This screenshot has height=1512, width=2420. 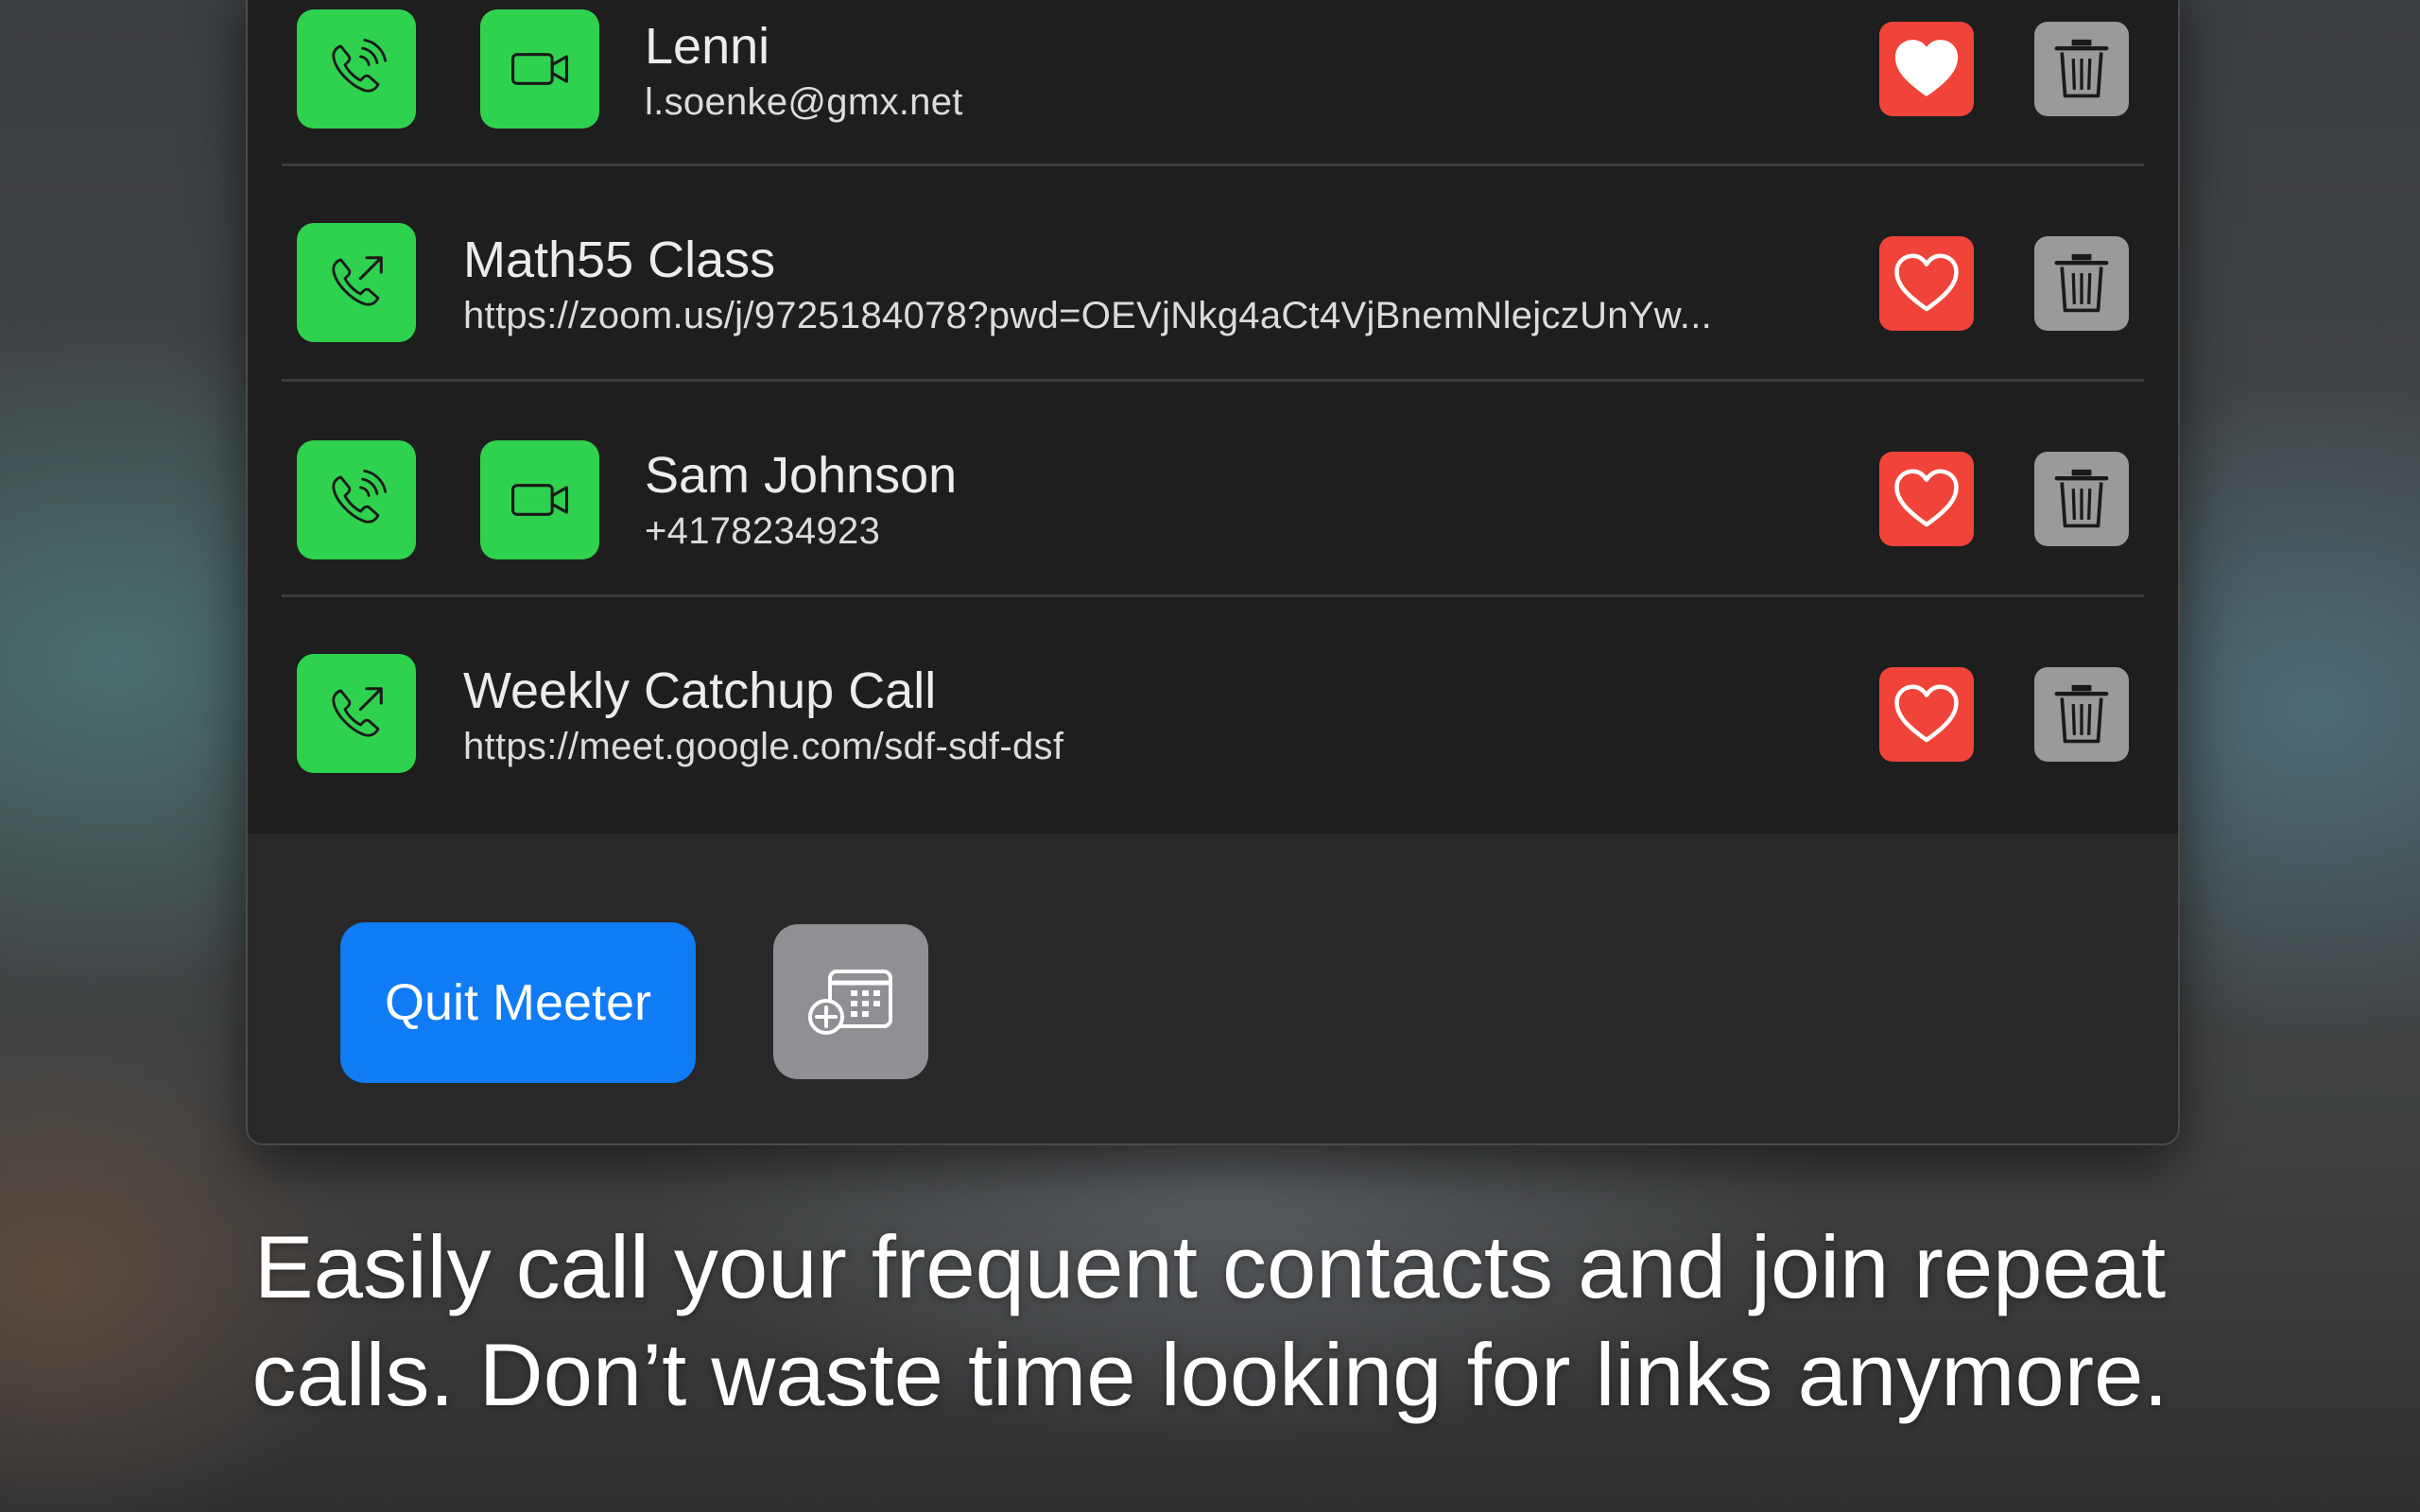 I want to click on contact-row: Lenni l.soenke@gmx.net, so click(x=1213, y=83).